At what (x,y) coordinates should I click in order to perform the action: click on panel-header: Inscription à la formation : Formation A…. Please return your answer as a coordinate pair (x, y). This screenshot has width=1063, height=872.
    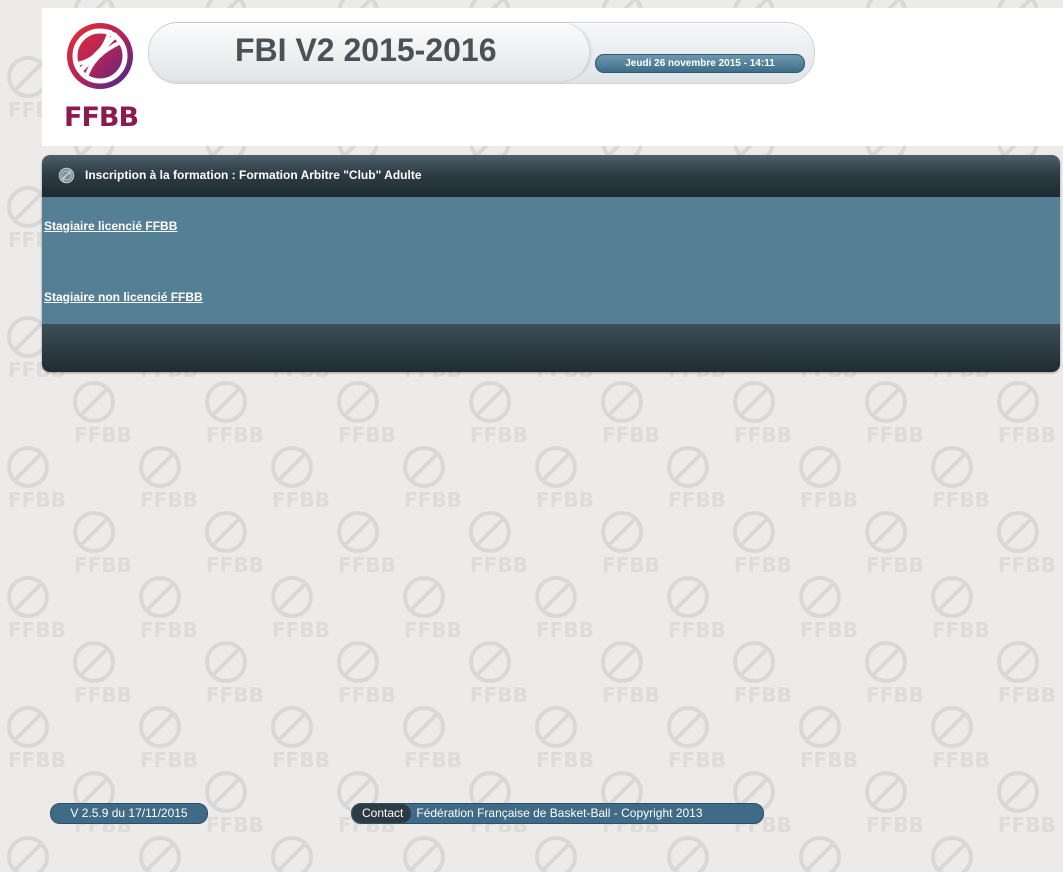
    Looking at the image, I should click on (551, 176).